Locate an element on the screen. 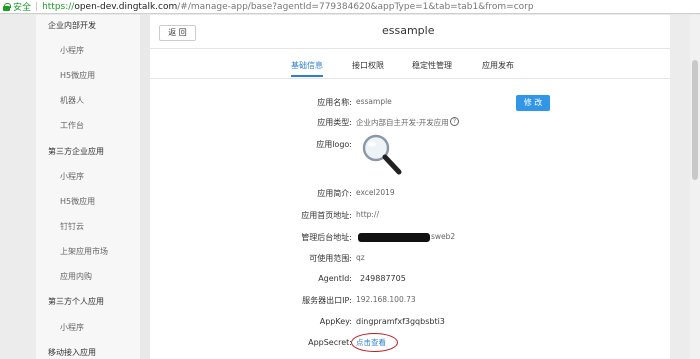  help-icon: ? is located at coordinates (454, 121).